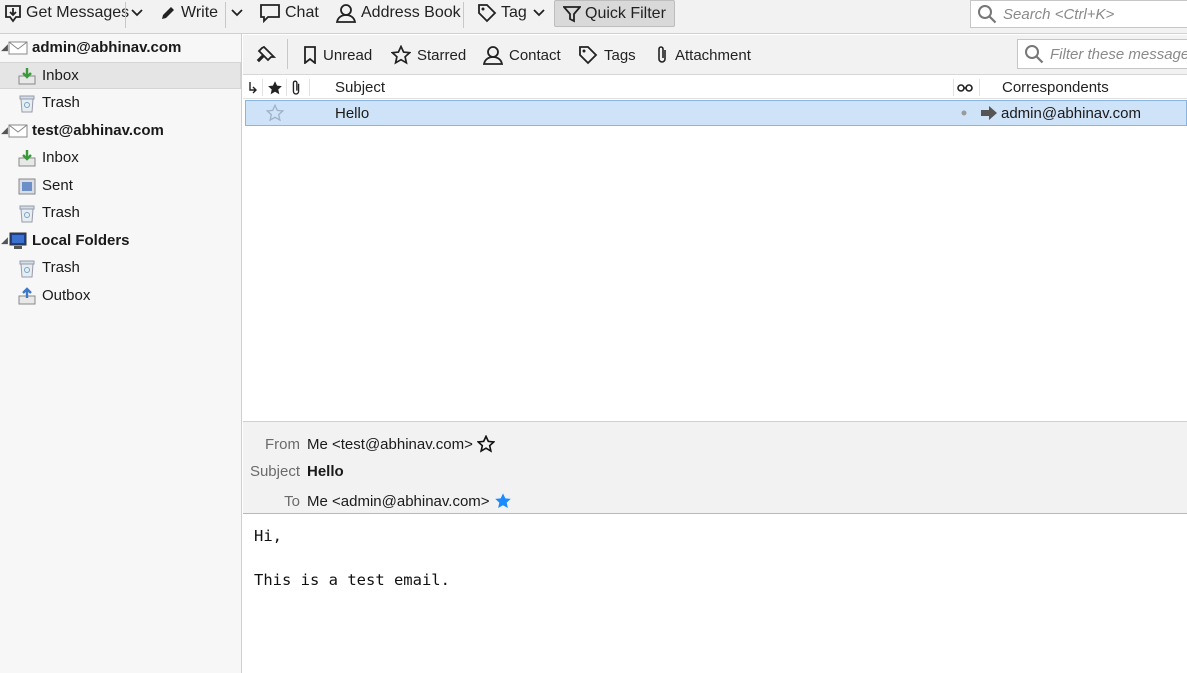 Image resolution: width=1187 pixels, height=673 pixels. What do you see at coordinates (965, 87) in the screenshot?
I see `read-status-column-header` at bounding box center [965, 87].